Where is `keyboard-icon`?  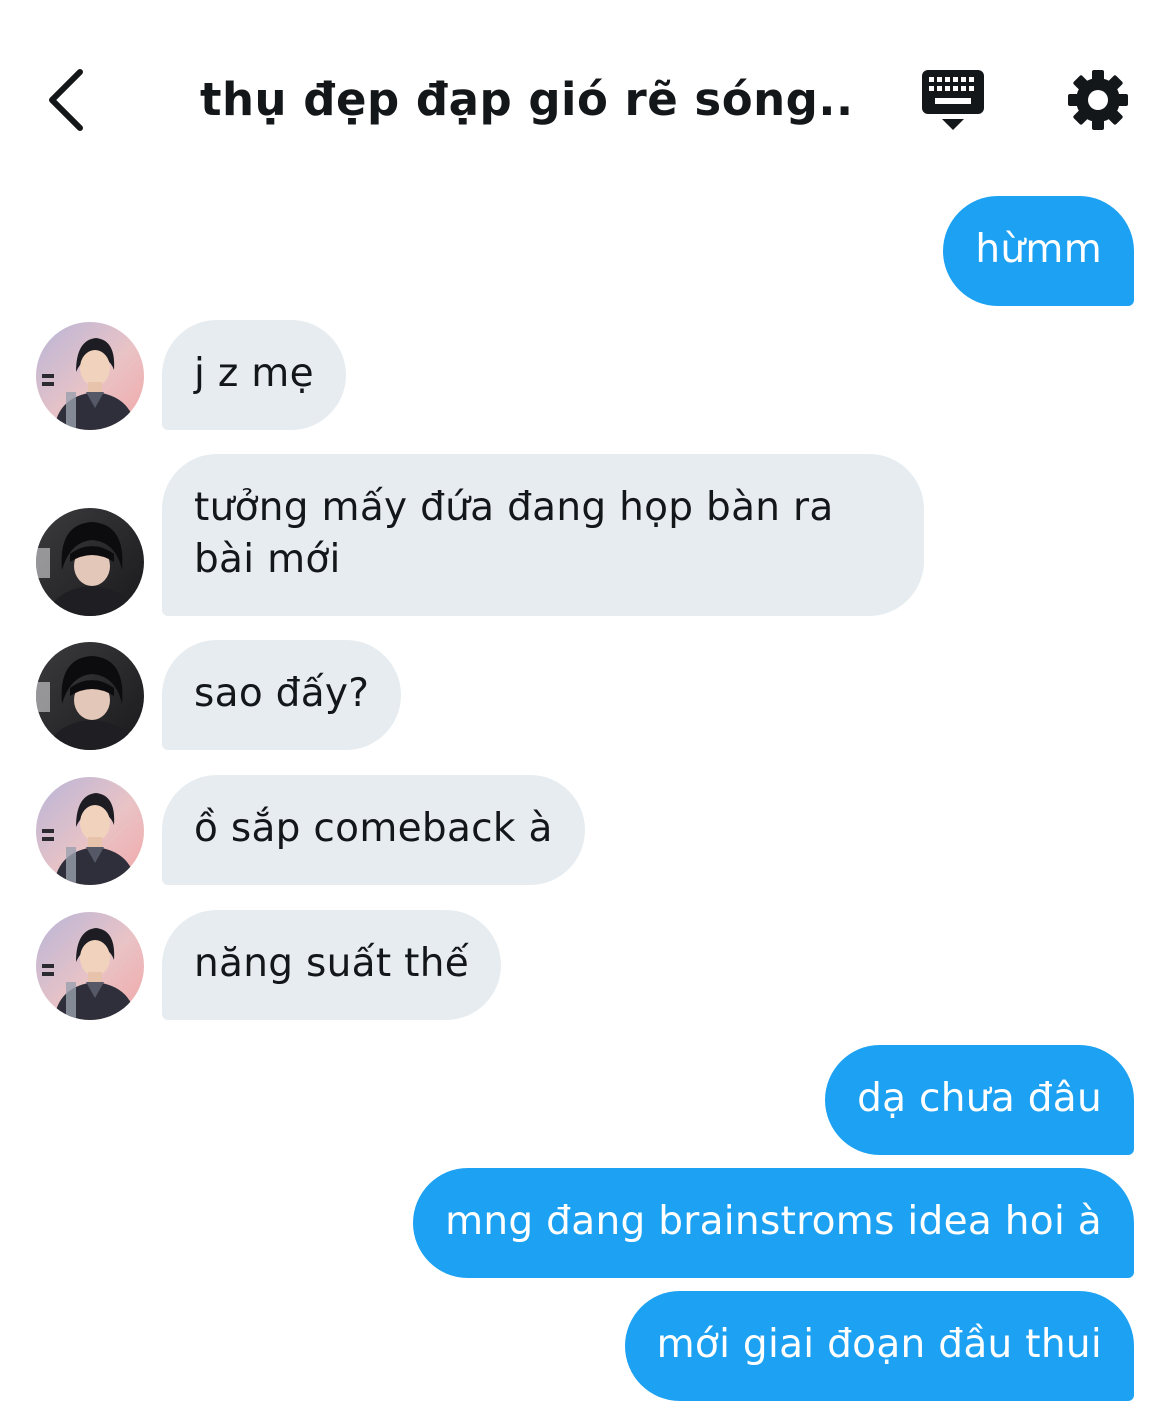 keyboard-icon is located at coordinates (953, 100).